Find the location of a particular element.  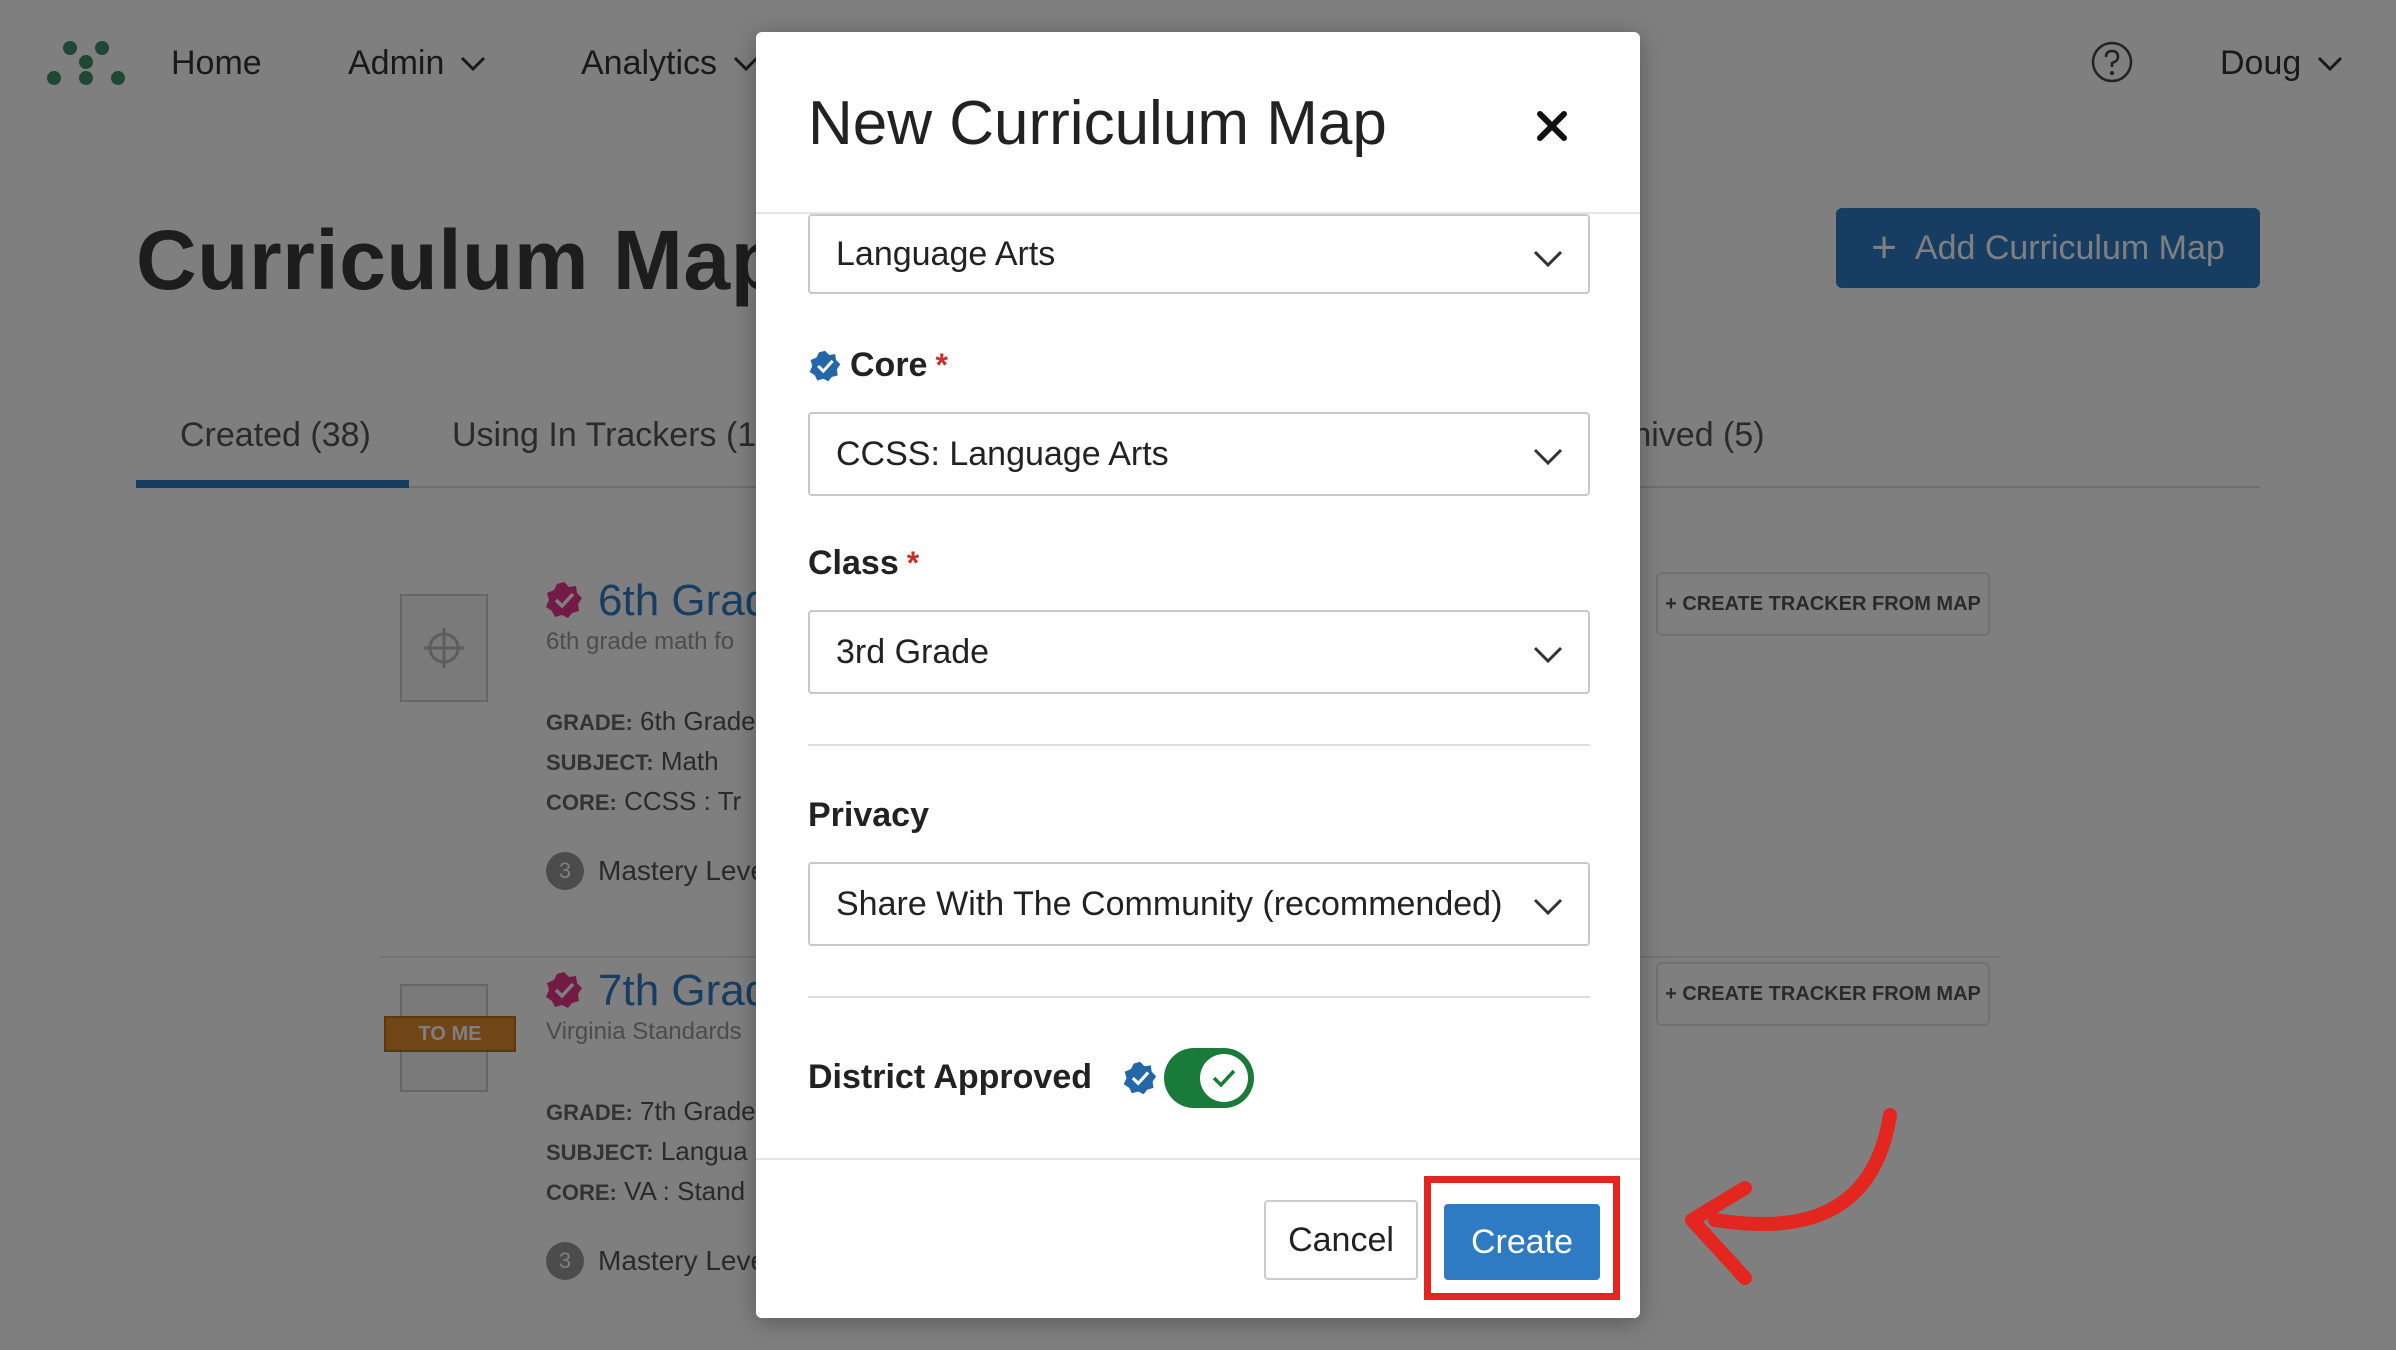

privacy-select: Share With The Community (recommended) is located at coordinates (1199, 904).